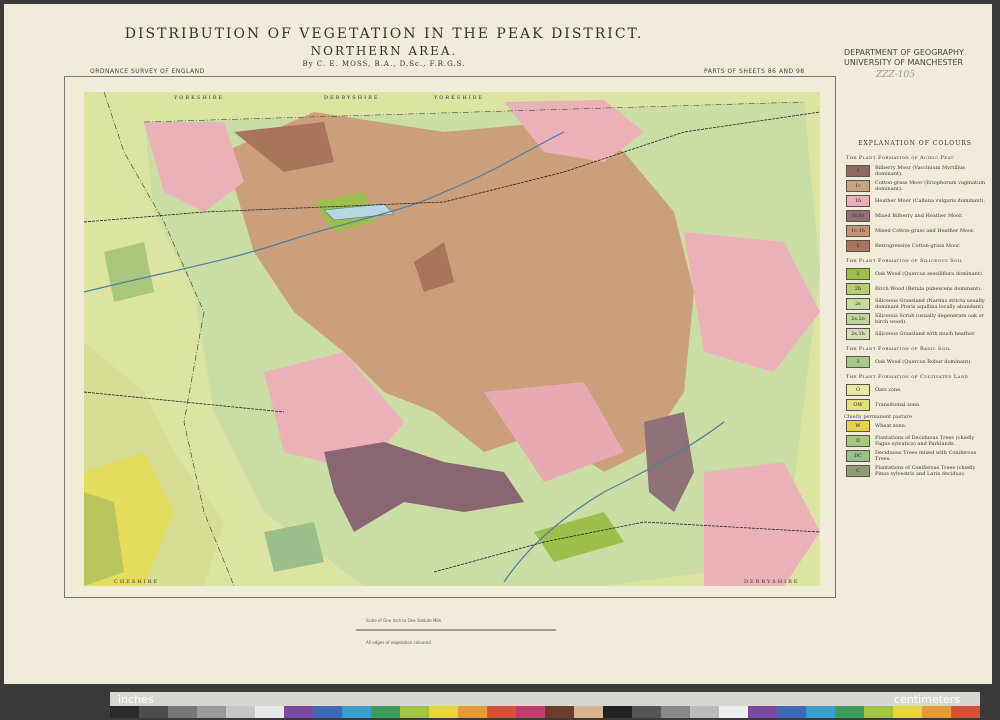  Describe the element at coordinates (898, 405) in the screenshot. I see `legend-label: Transitional zone.` at that location.